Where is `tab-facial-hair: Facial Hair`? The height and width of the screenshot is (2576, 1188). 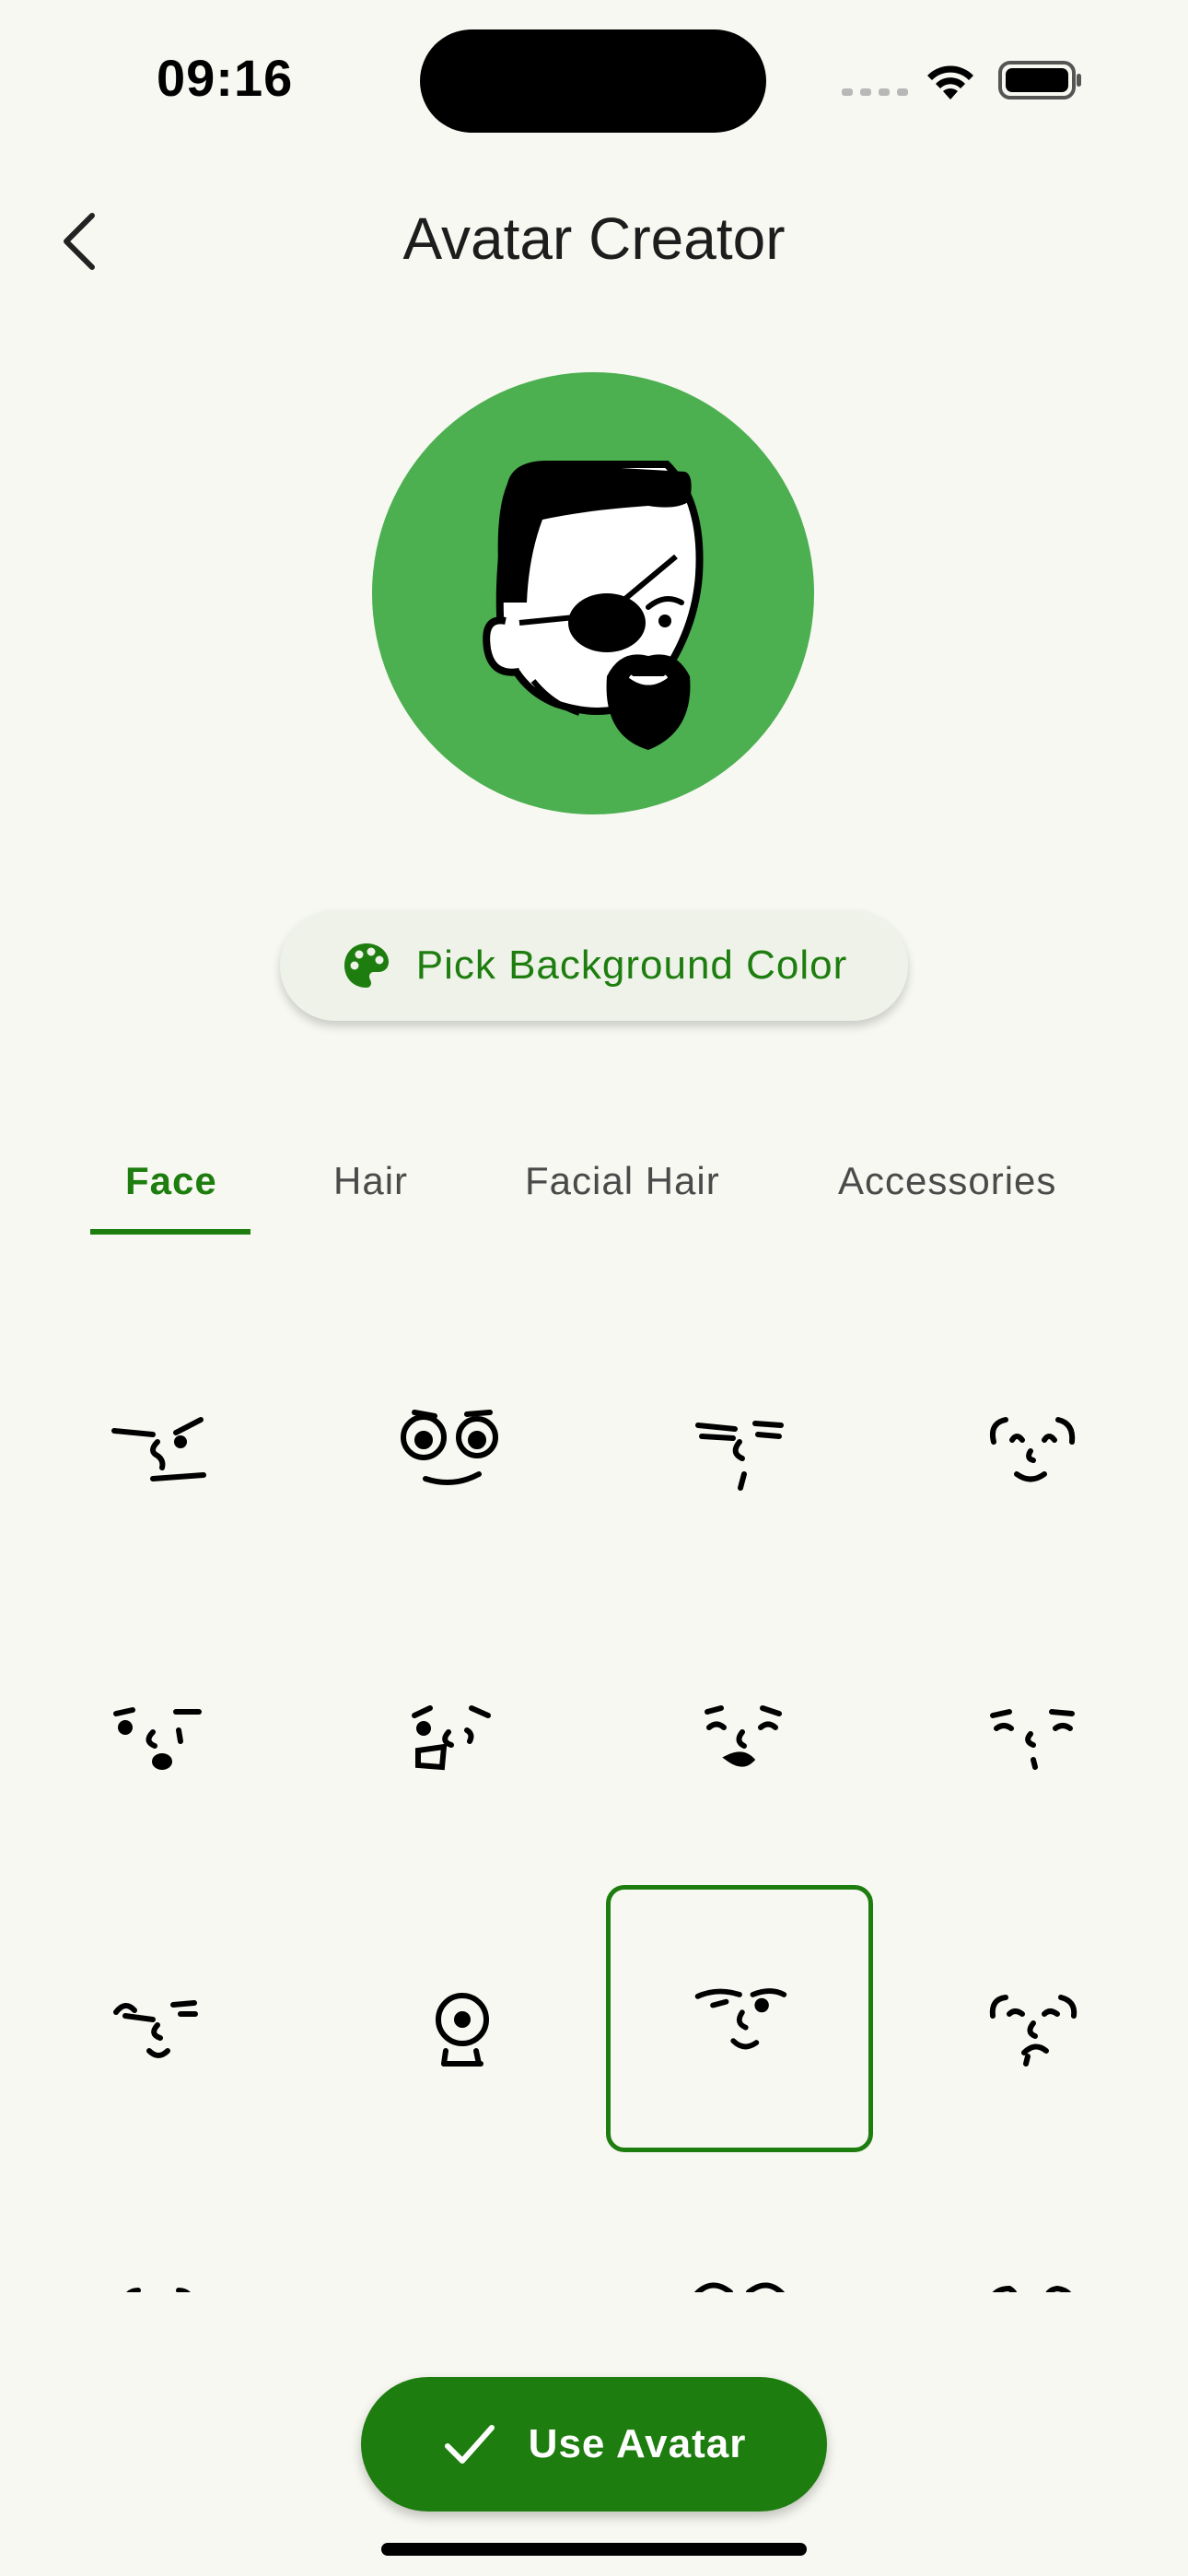
tab-facial-hair: Facial Hair is located at coordinates (622, 1181).